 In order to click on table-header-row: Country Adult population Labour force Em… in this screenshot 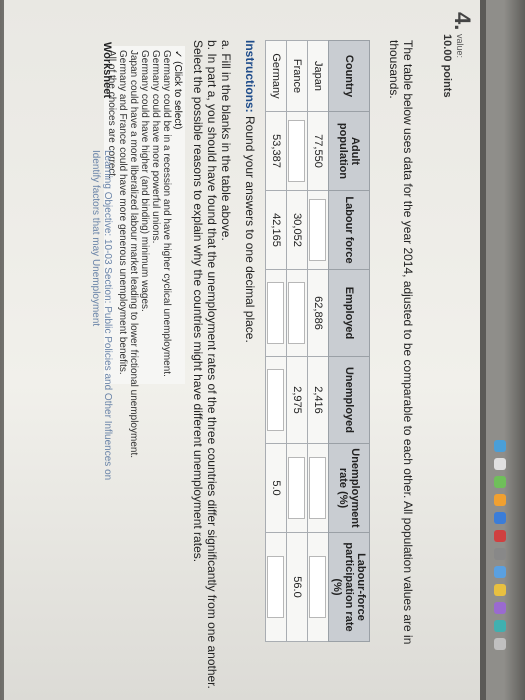, I will do `click(349, 341)`.